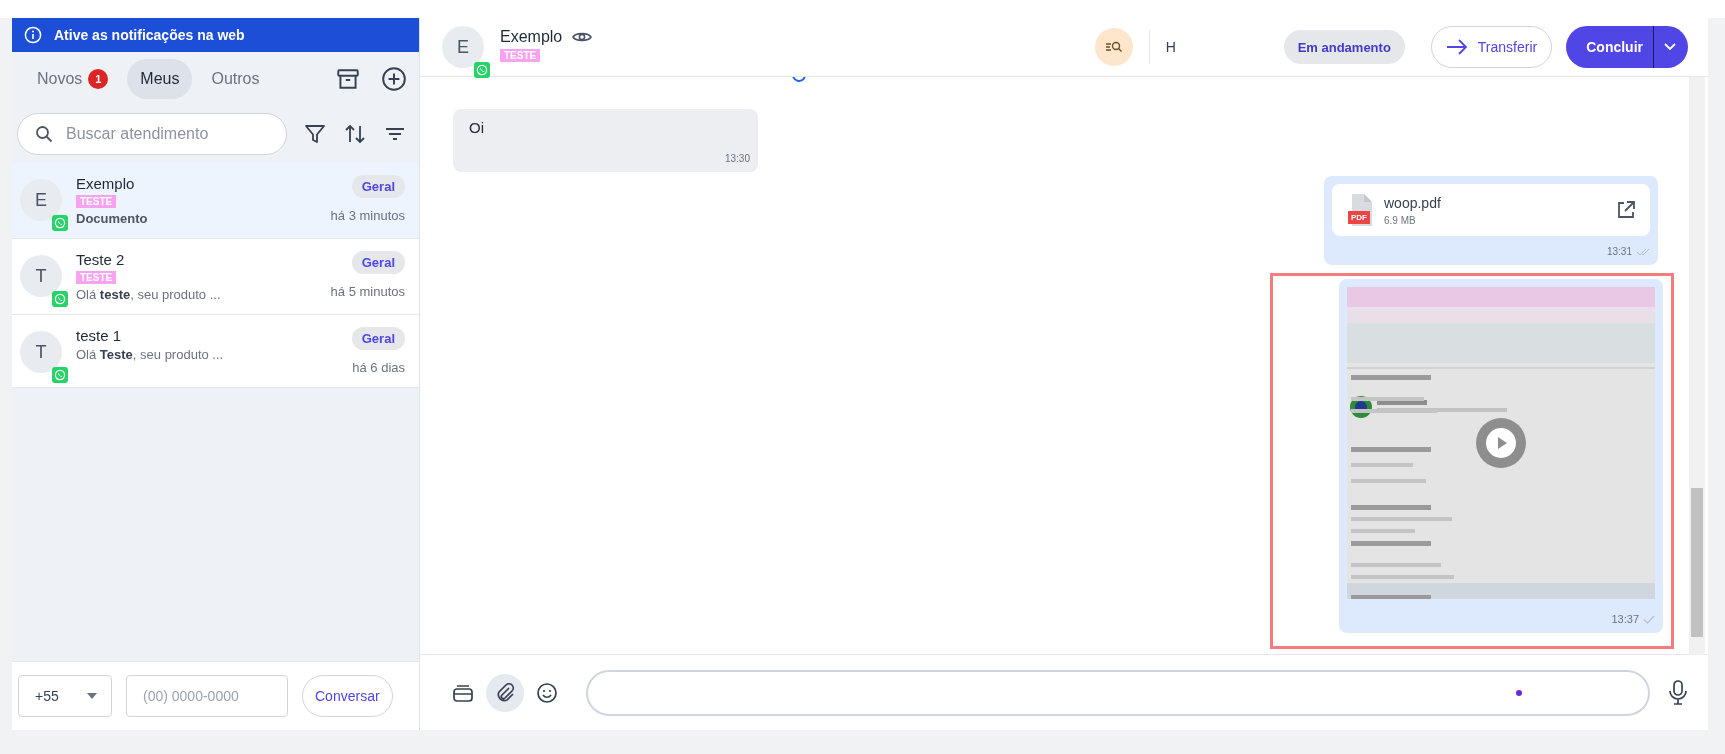 The width and height of the screenshot is (1725, 754). What do you see at coordinates (547, 692) in the screenshot?
I see `smiley-icon` at bounding box center [547, 692].